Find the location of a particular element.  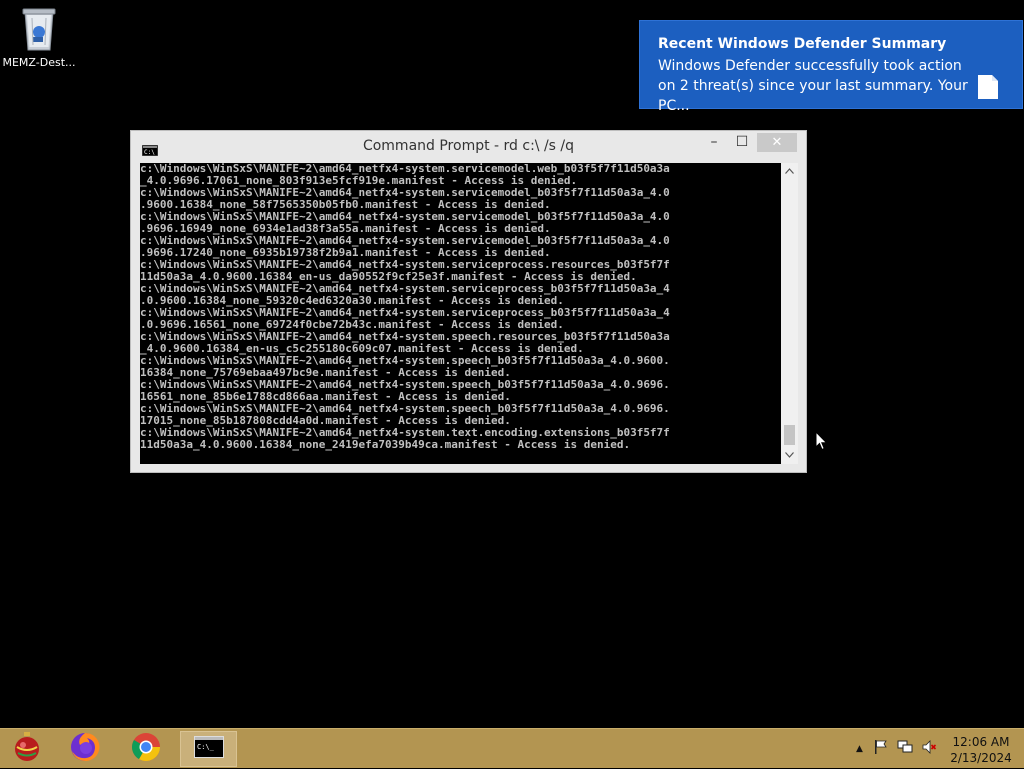

chrome-icon is located at coordinates (146, 749).